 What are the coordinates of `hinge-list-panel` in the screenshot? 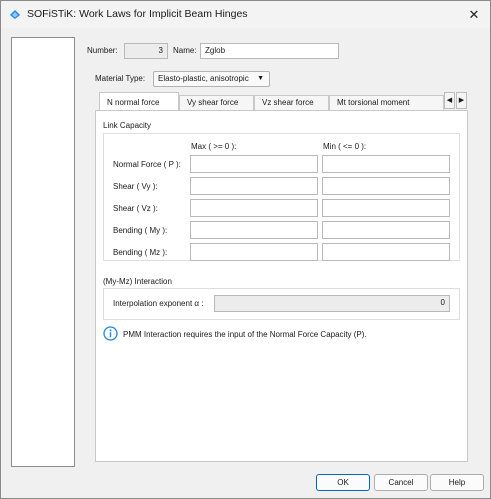 It's located at (43, 252).